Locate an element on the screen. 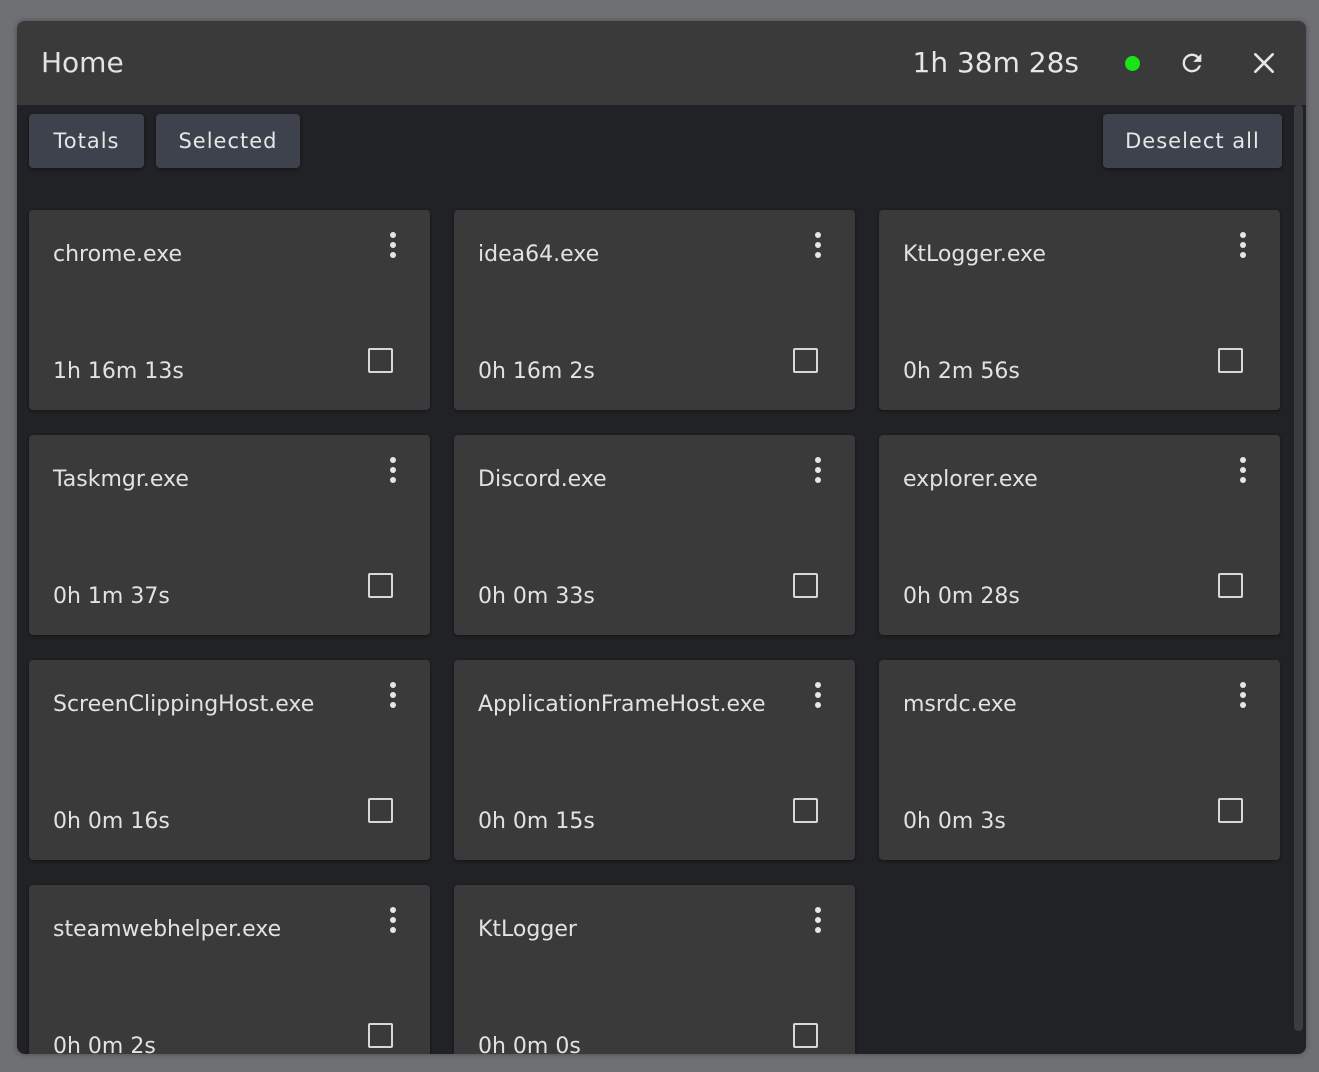 This screenshot has width=1319, height=1072. process-time: 0h 16m 2s is located at coordinates (536, 371).